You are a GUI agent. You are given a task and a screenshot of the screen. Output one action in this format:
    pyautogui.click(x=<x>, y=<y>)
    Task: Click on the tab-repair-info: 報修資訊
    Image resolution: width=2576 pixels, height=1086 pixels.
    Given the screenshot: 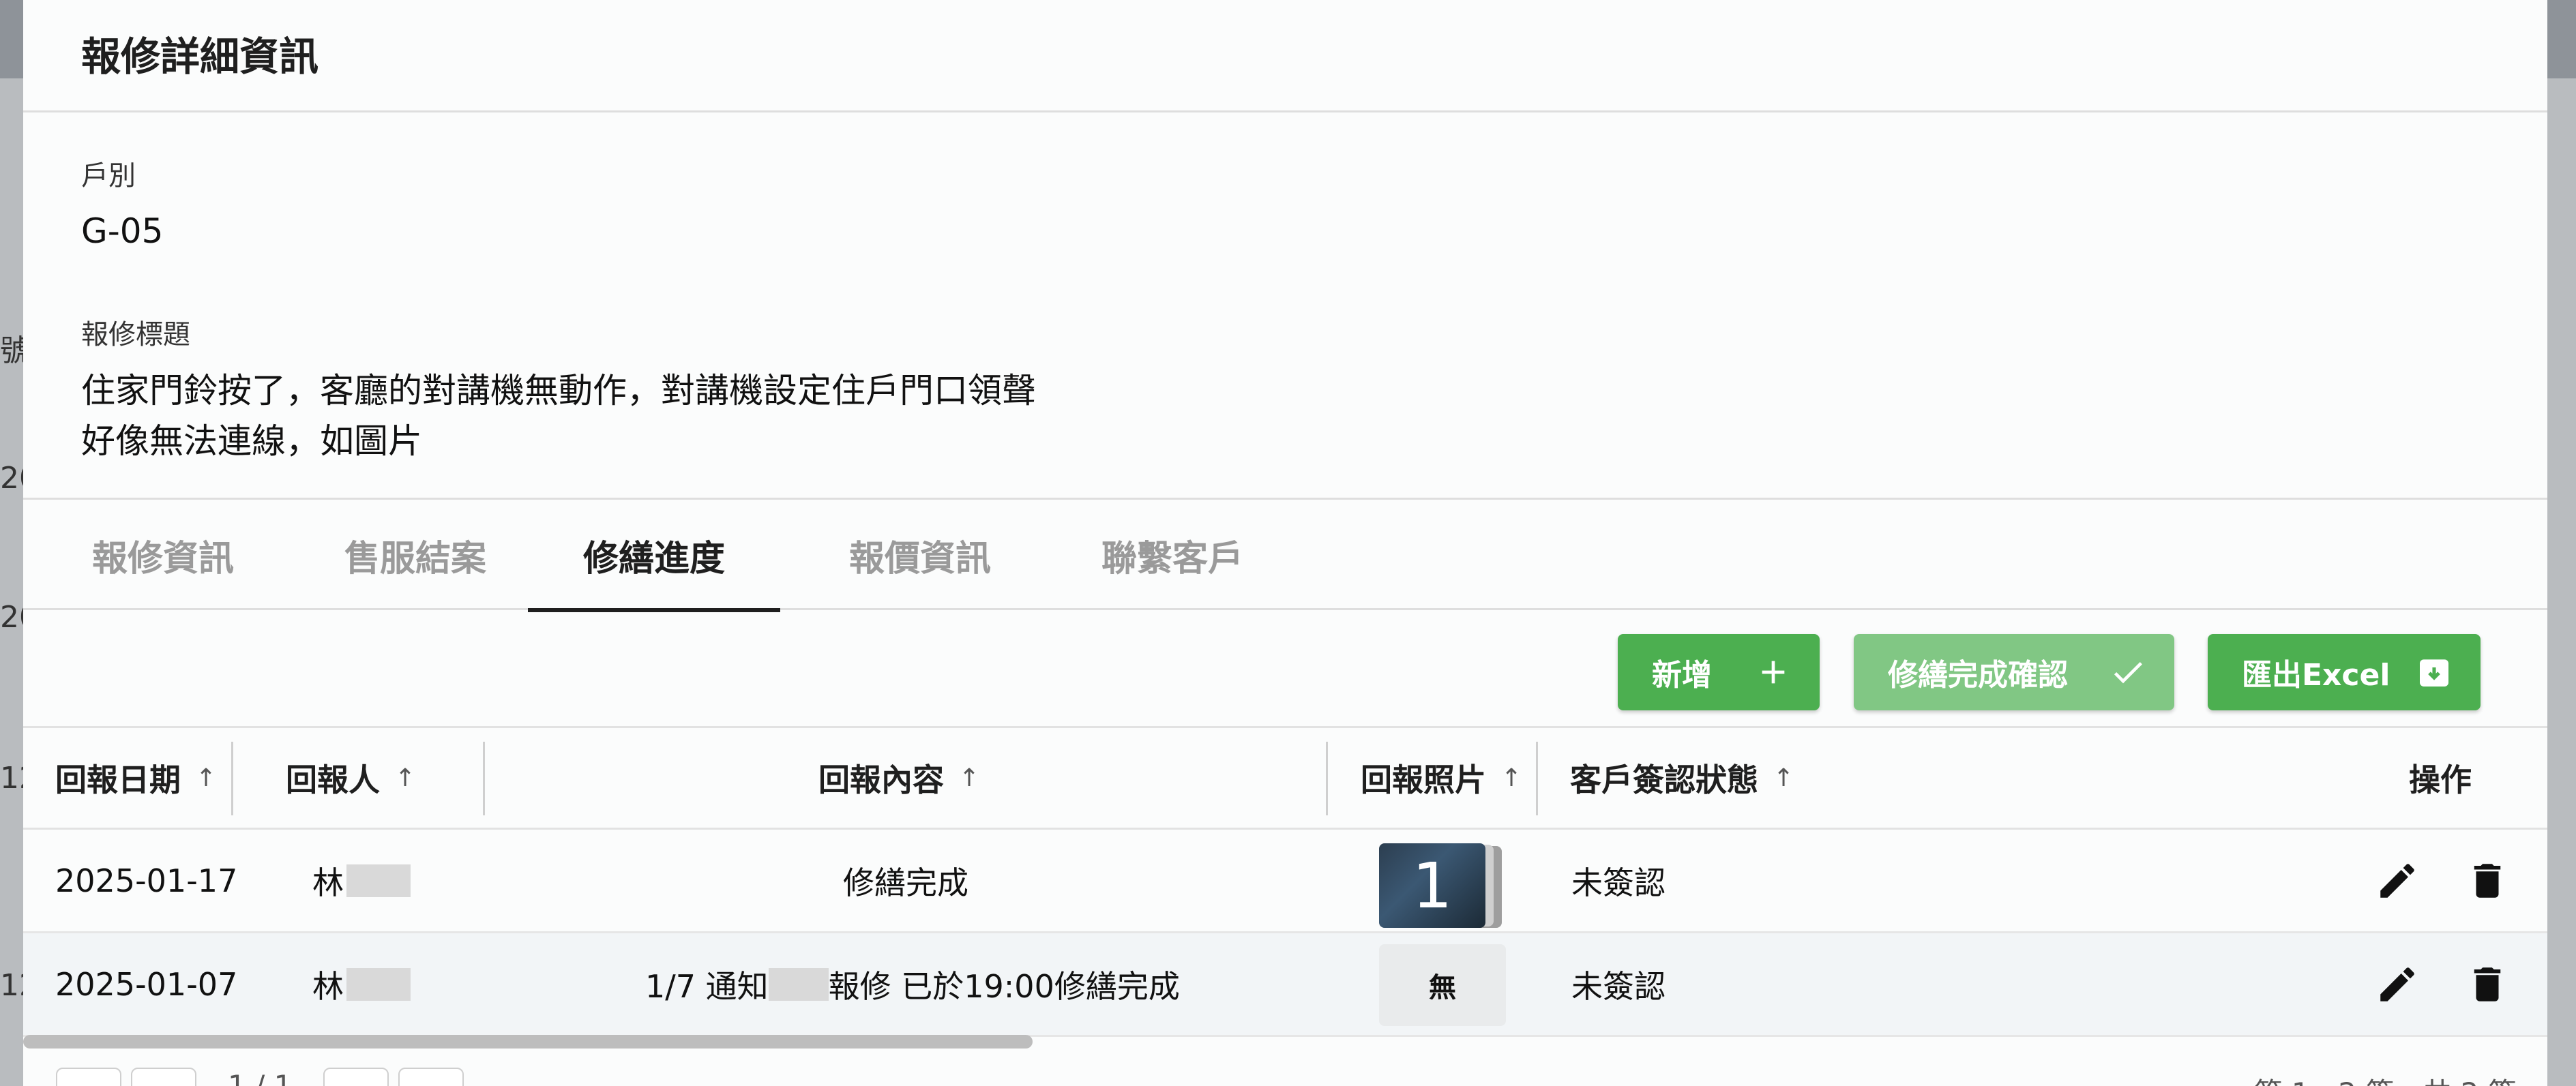 What is the action you would take?
    pyautogui.click(x=163, y=555)
    